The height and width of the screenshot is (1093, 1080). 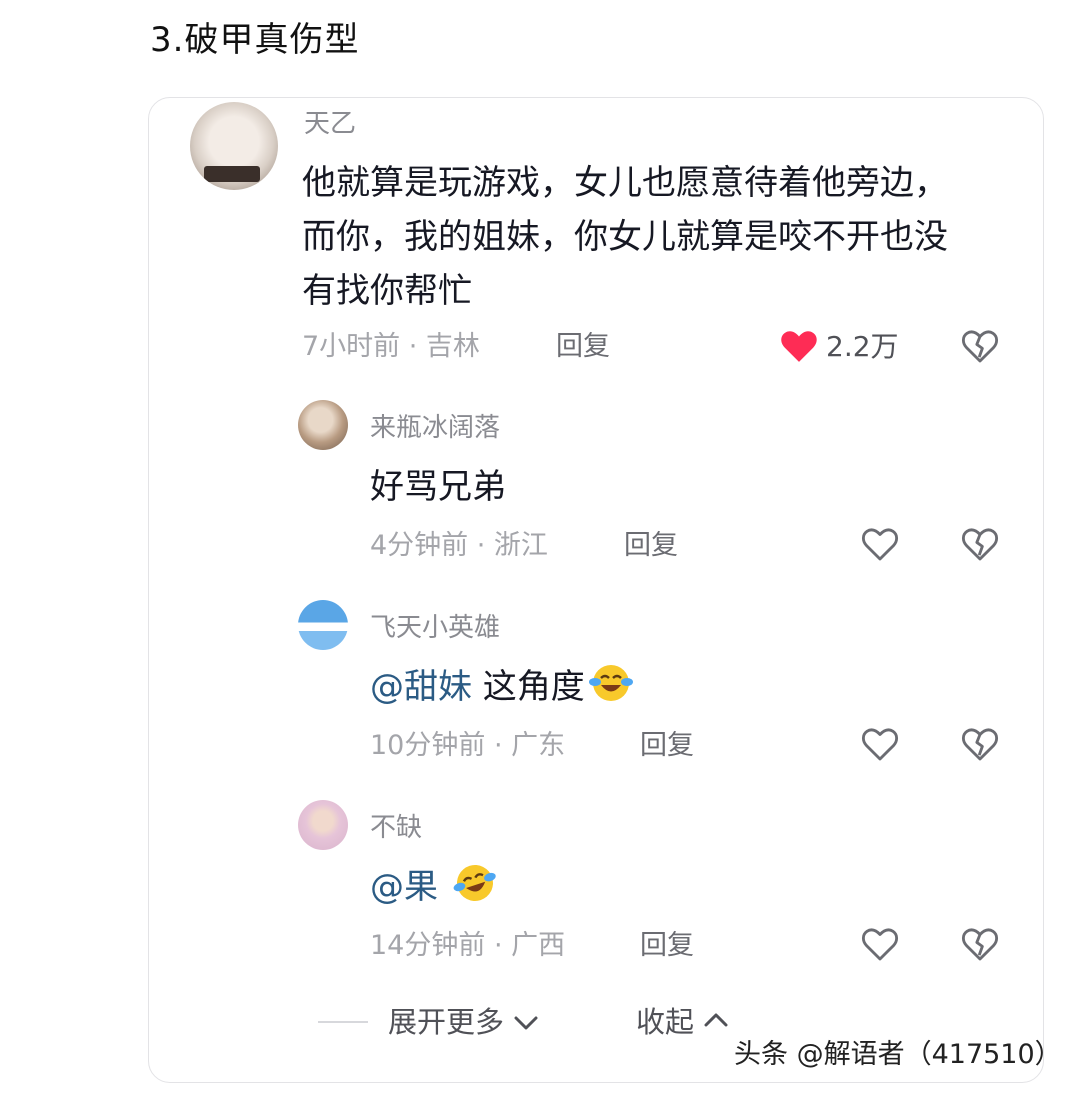 I want to click on reply-text: @果, so click(x=434, y=887).